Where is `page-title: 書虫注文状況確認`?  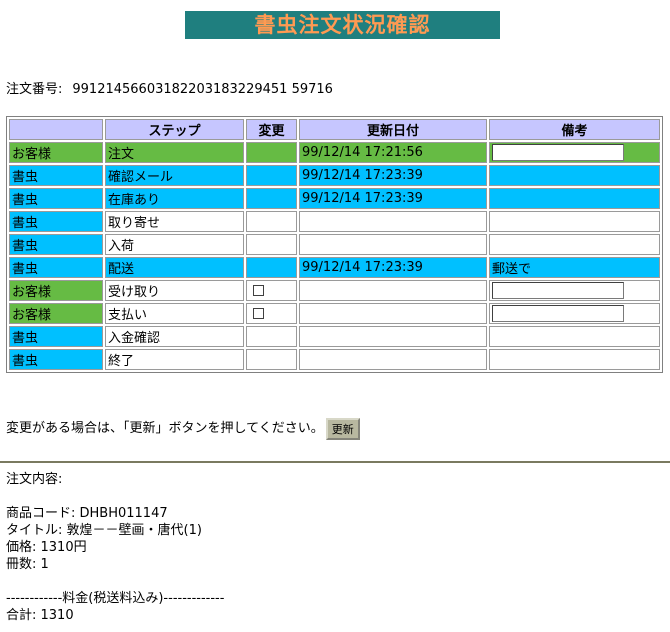 page-title: 書虫注文状況確認 is located at coordinates (342, 25).